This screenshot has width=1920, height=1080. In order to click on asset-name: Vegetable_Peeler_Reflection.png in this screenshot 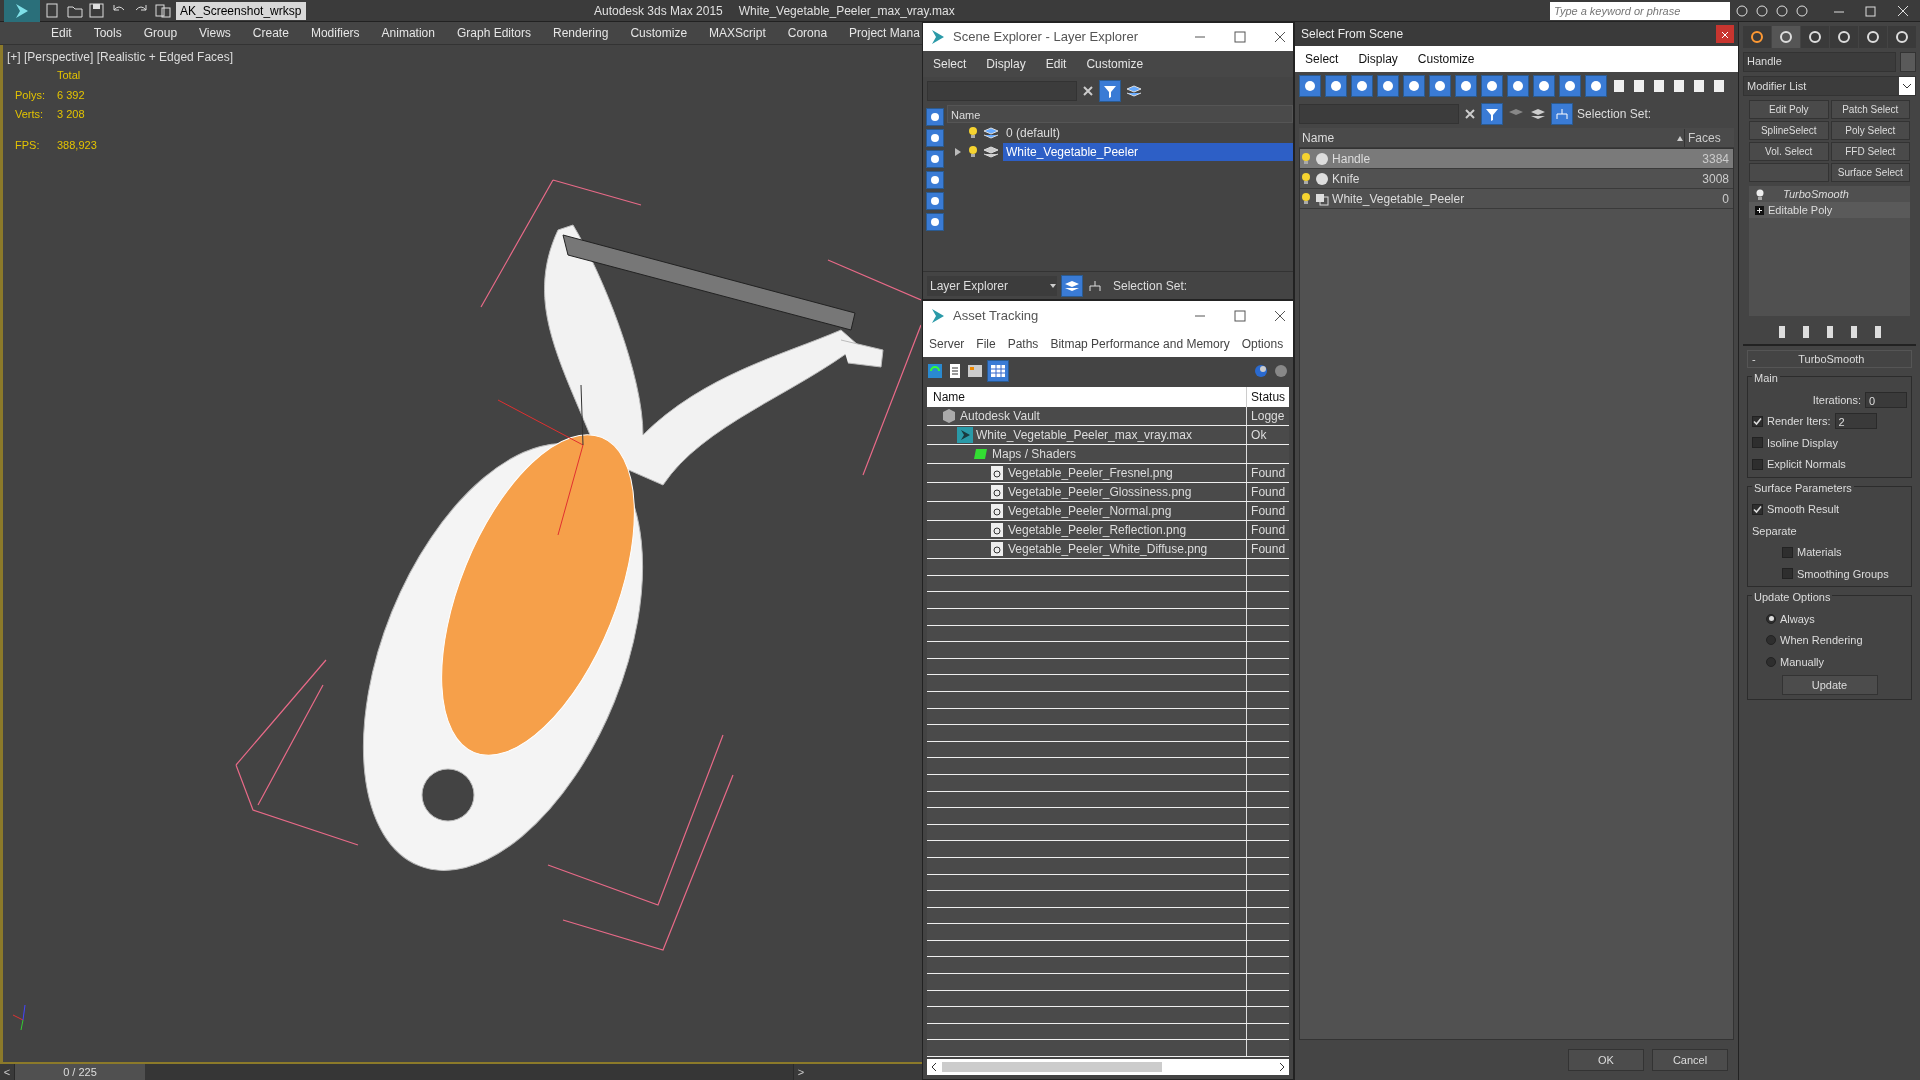, I will do `click(1097, 530)`.